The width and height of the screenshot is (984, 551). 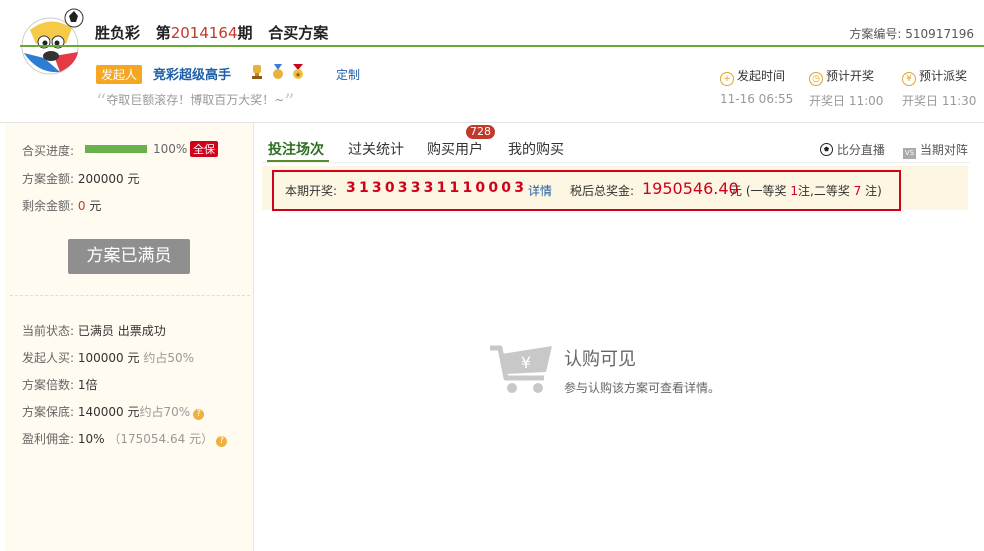 What do you see at coordinates (91, 439) in the screenshot?
I see `commission-value: 10%` at bounding box center [91, 439].